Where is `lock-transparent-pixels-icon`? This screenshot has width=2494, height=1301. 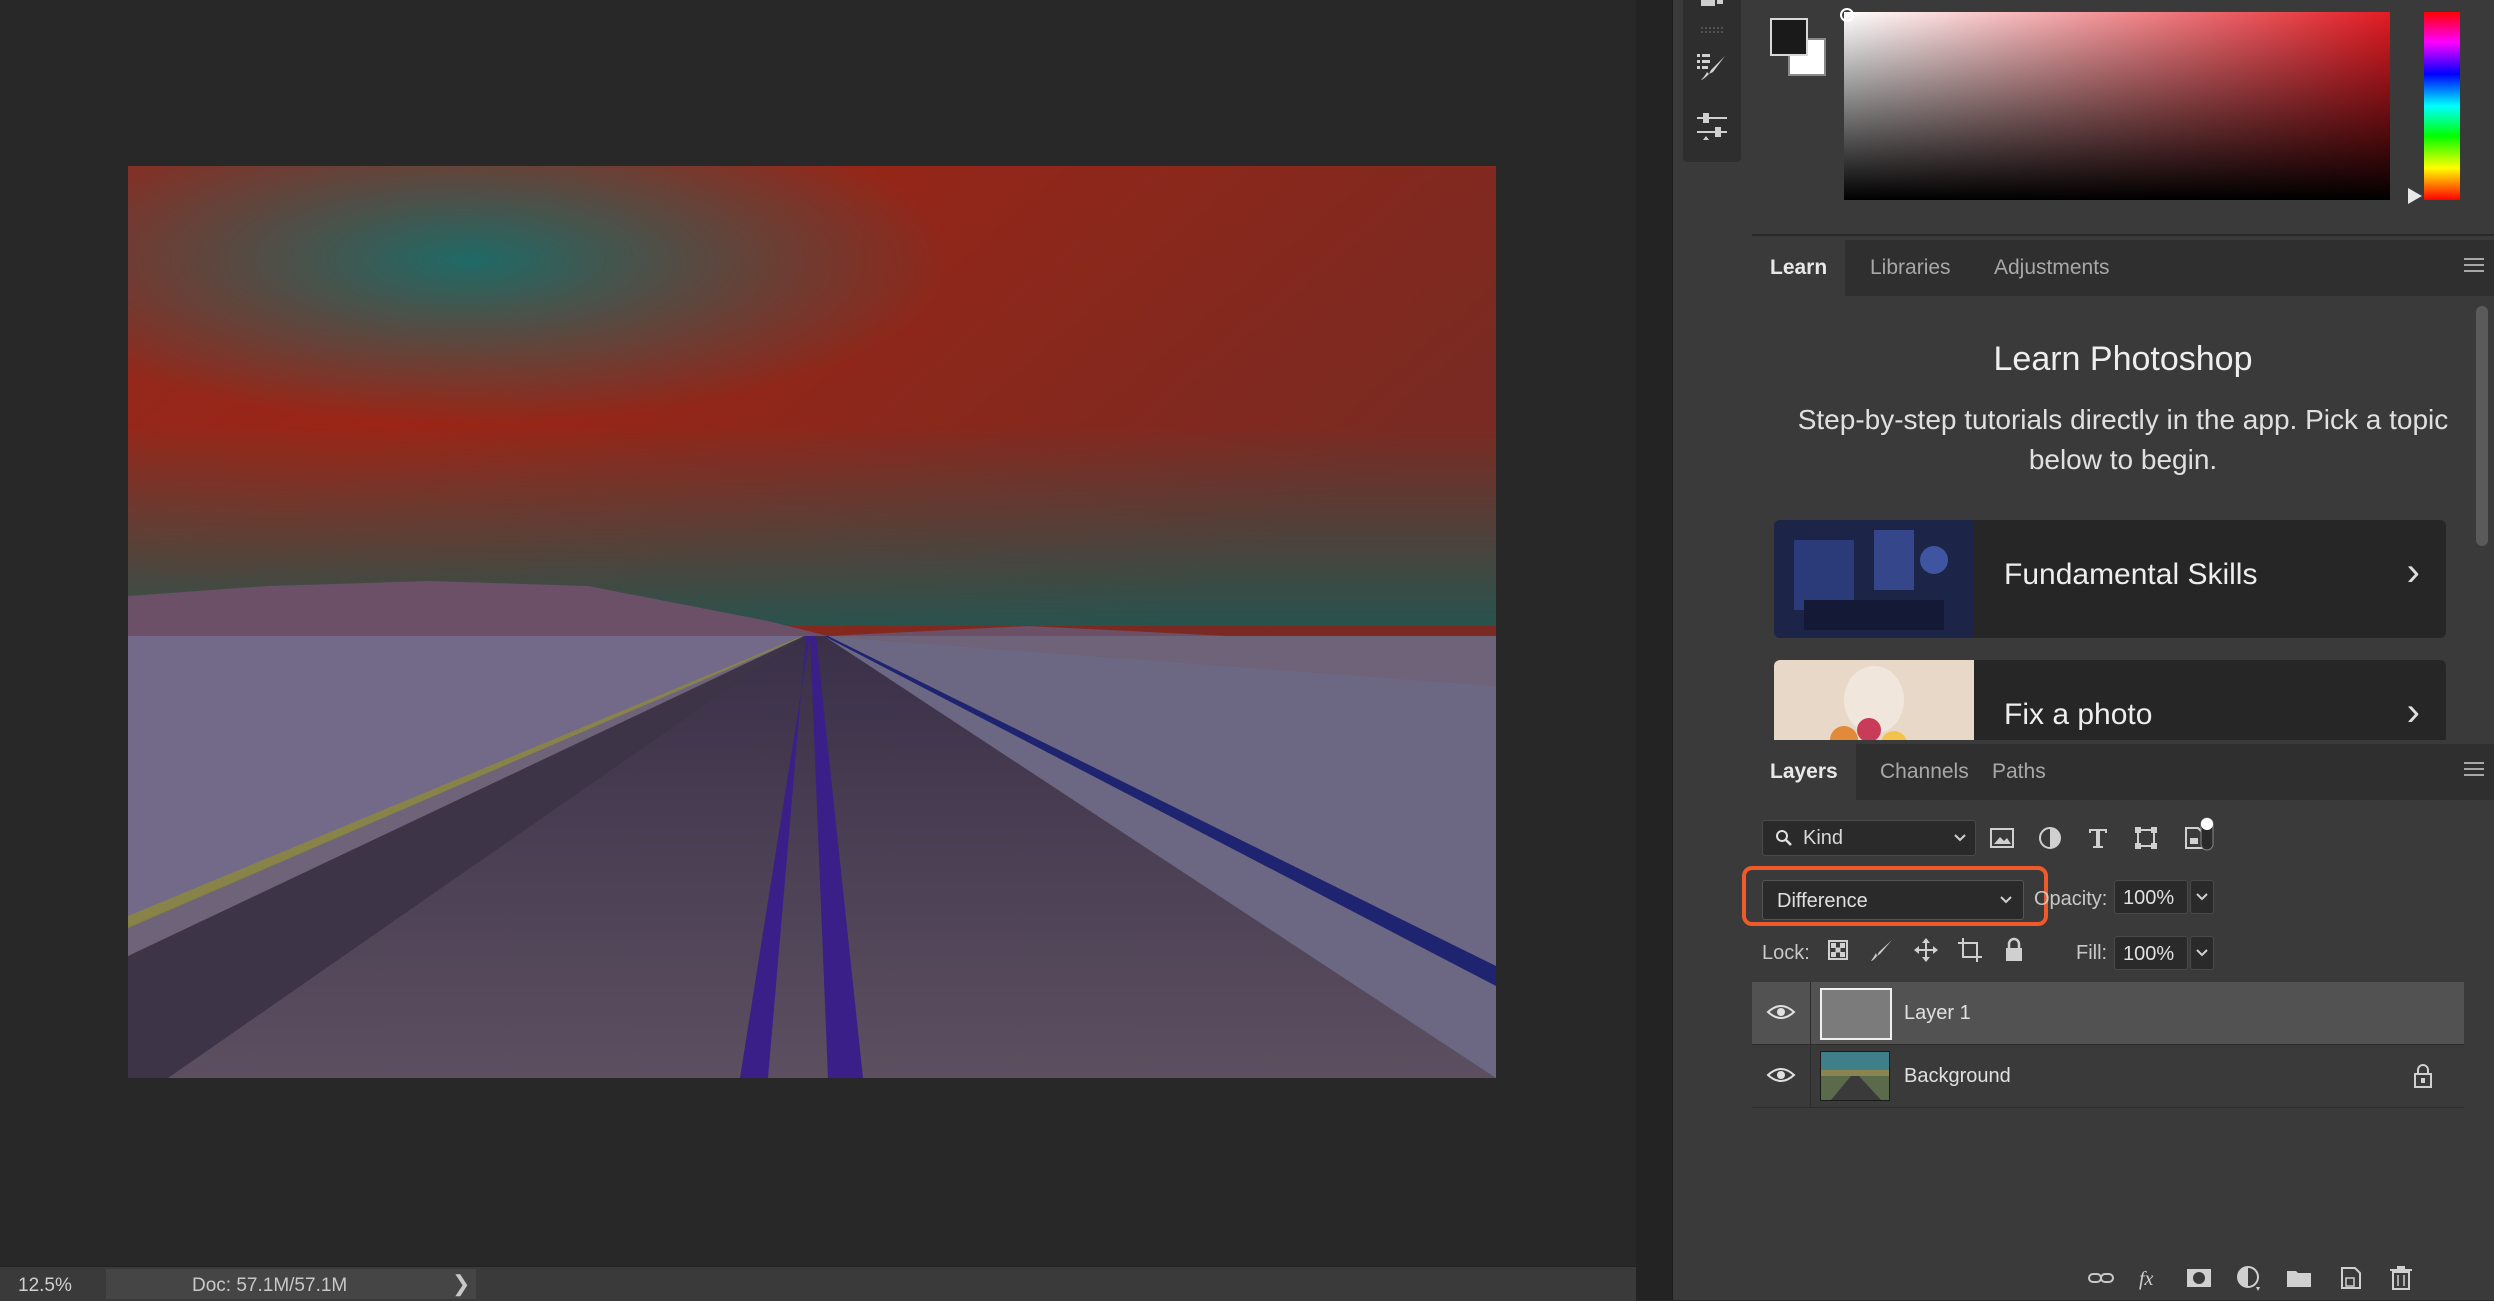 lock-transparent-pixels-icon is located at coordinates (1838, 950).